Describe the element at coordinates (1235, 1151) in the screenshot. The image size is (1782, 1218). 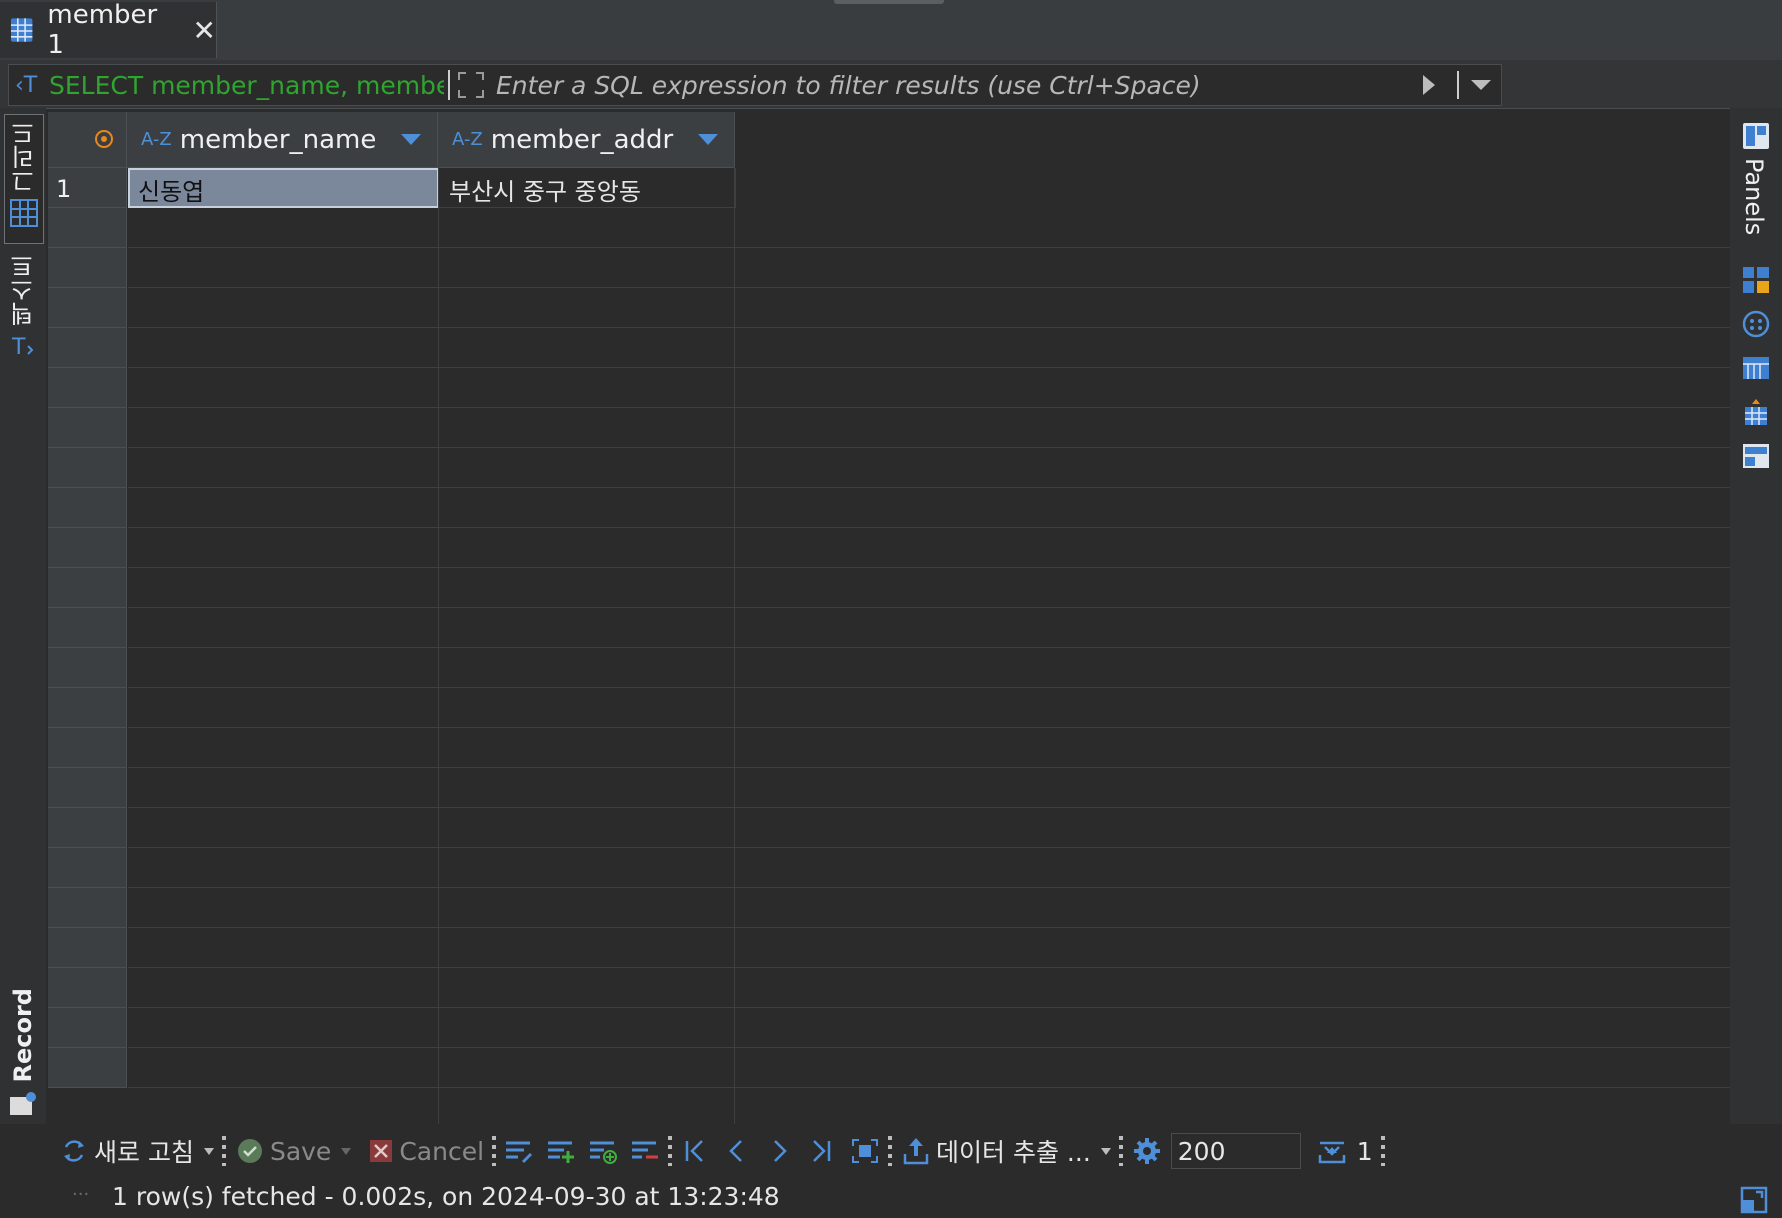
I see `fetch-size-input: 200` at that location.